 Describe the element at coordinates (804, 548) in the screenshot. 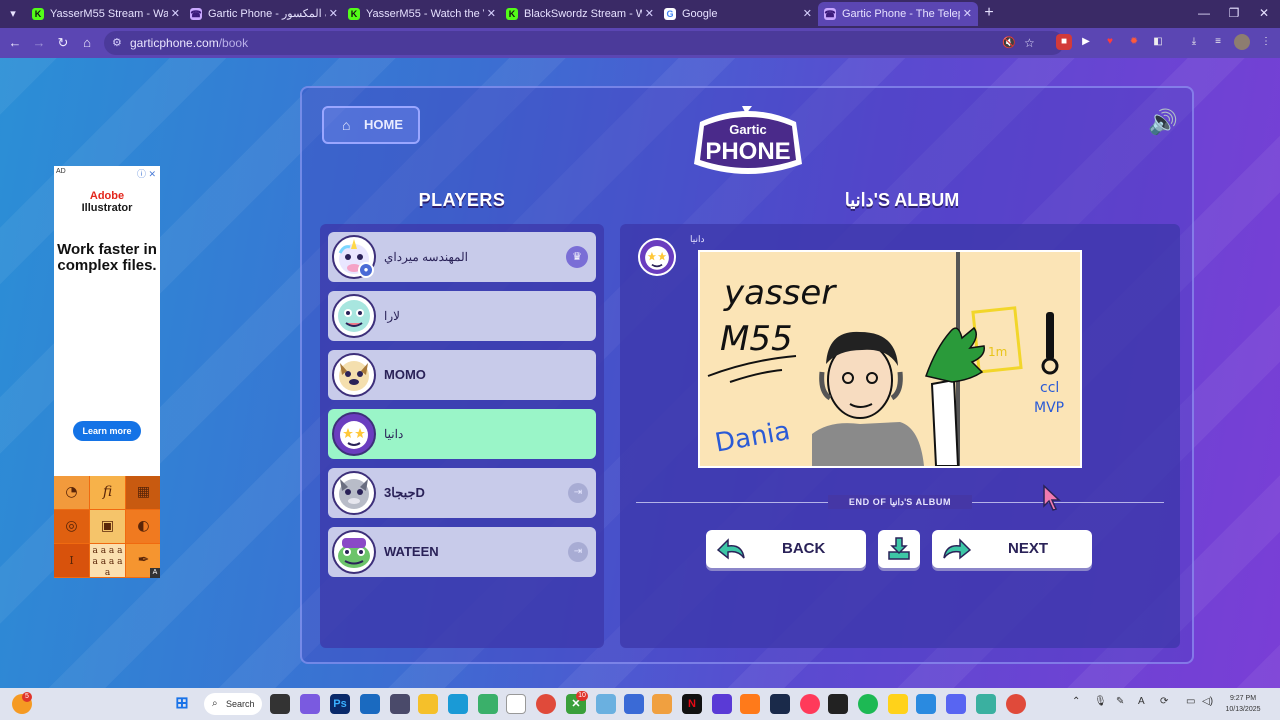

I see `back-button-label: BACK` at that location.